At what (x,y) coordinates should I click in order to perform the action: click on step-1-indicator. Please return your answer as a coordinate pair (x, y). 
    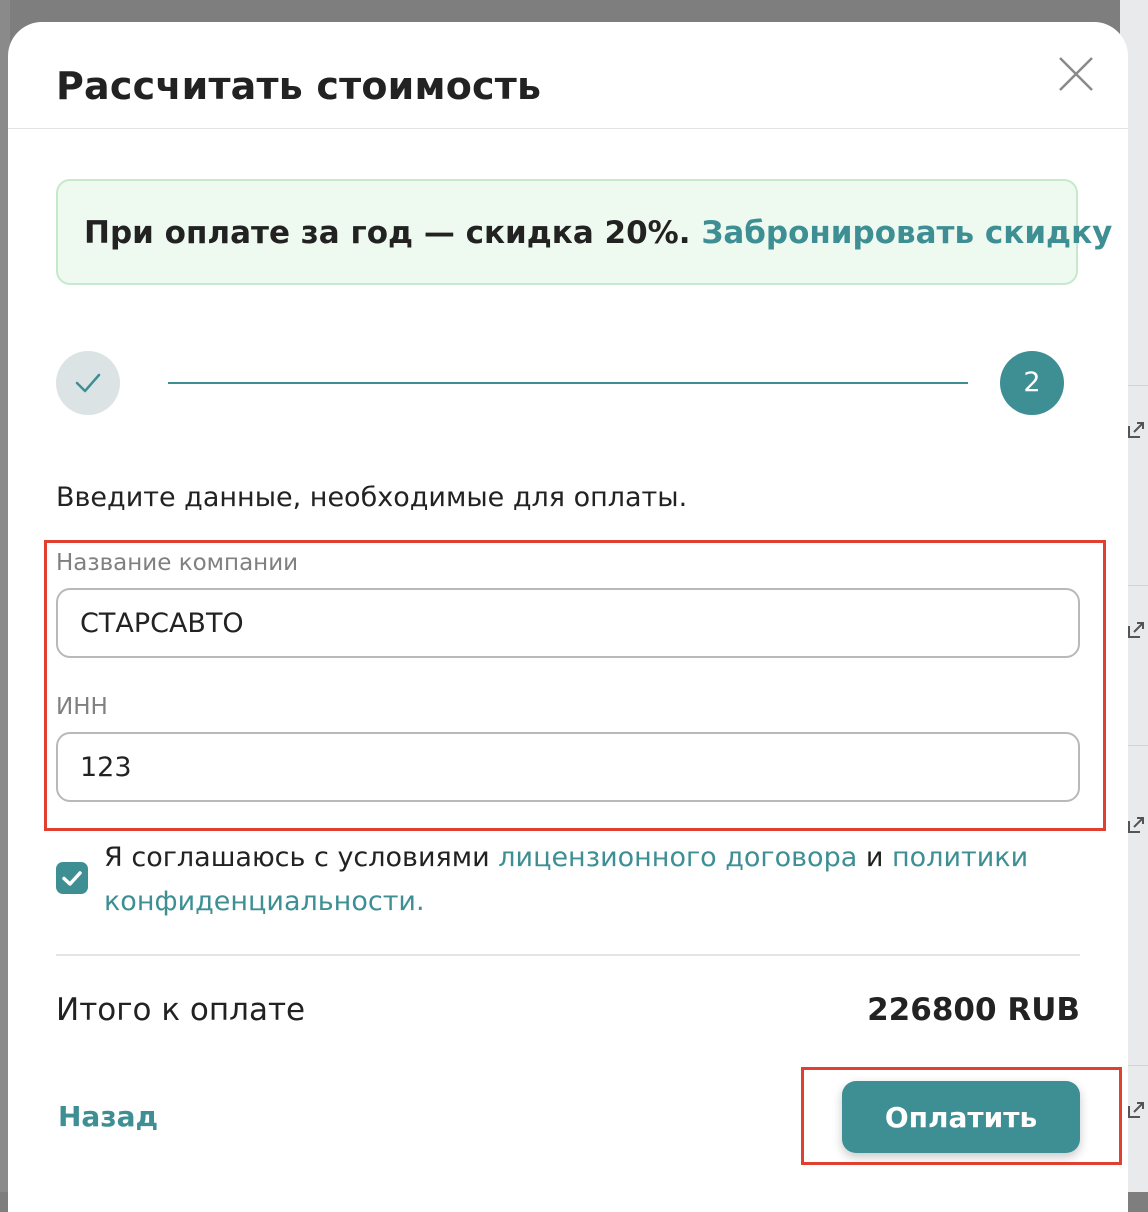
    Looking at the image, I should click on (88, 383).